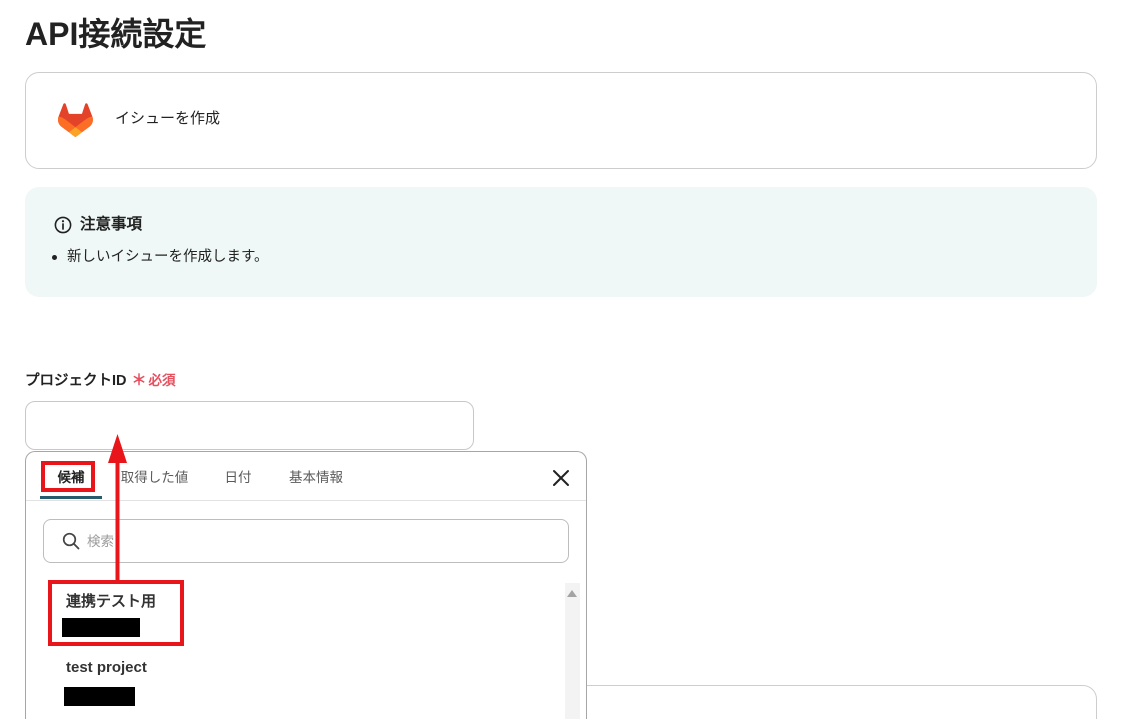 The width and height of the screenshot is (1130, 719). I want to click on search-icon, so click(71, 541).